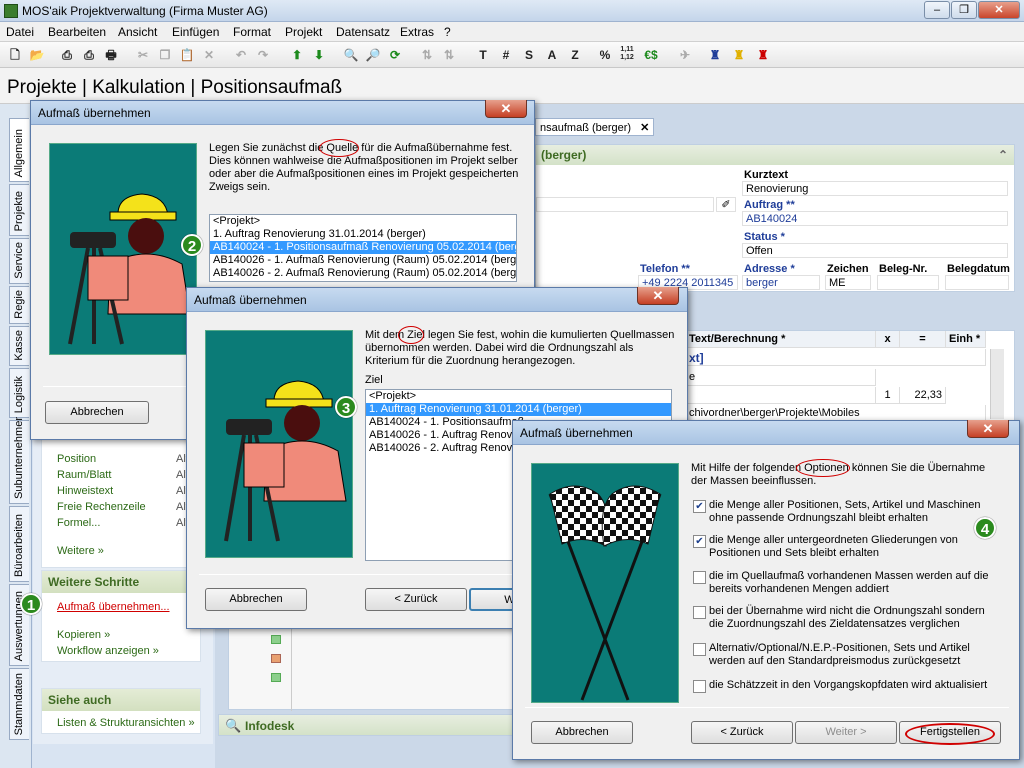 This screenshot has width=1024, height=768. What do you see at coordinates (97, 412) in the screenshot?
I see `dialog-source-cancel-button: Abbrechen` at bounding box center [97, 412].